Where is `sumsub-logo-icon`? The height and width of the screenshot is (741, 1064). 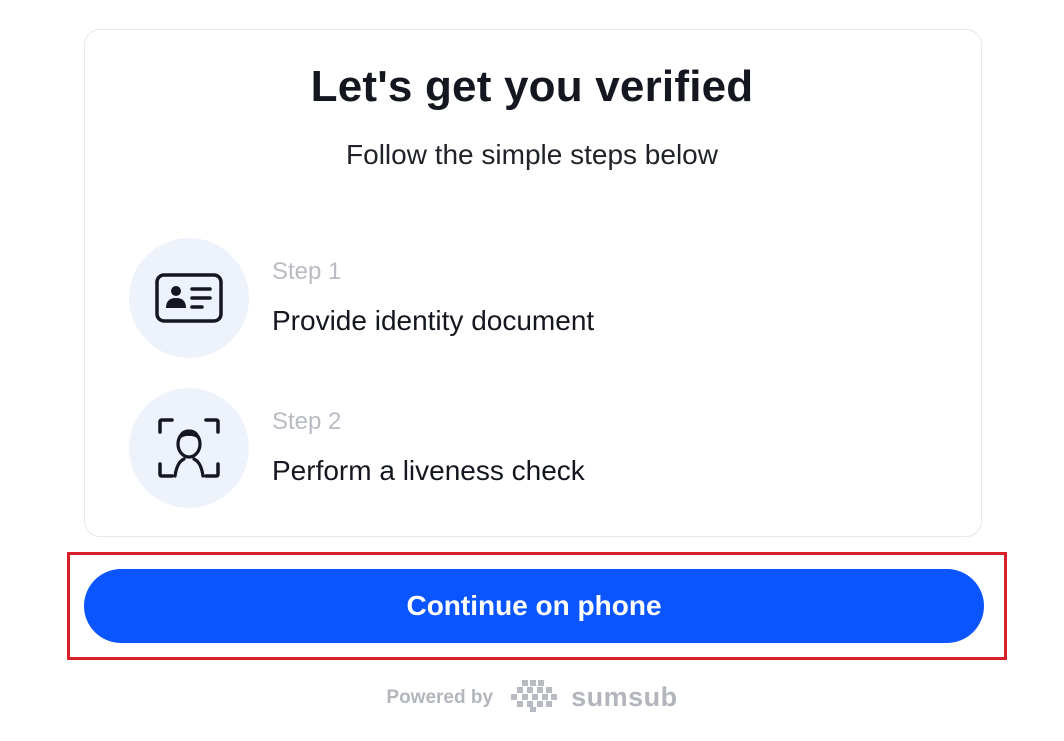
sumsub-logo-icon is located at coordinates (534, 697).